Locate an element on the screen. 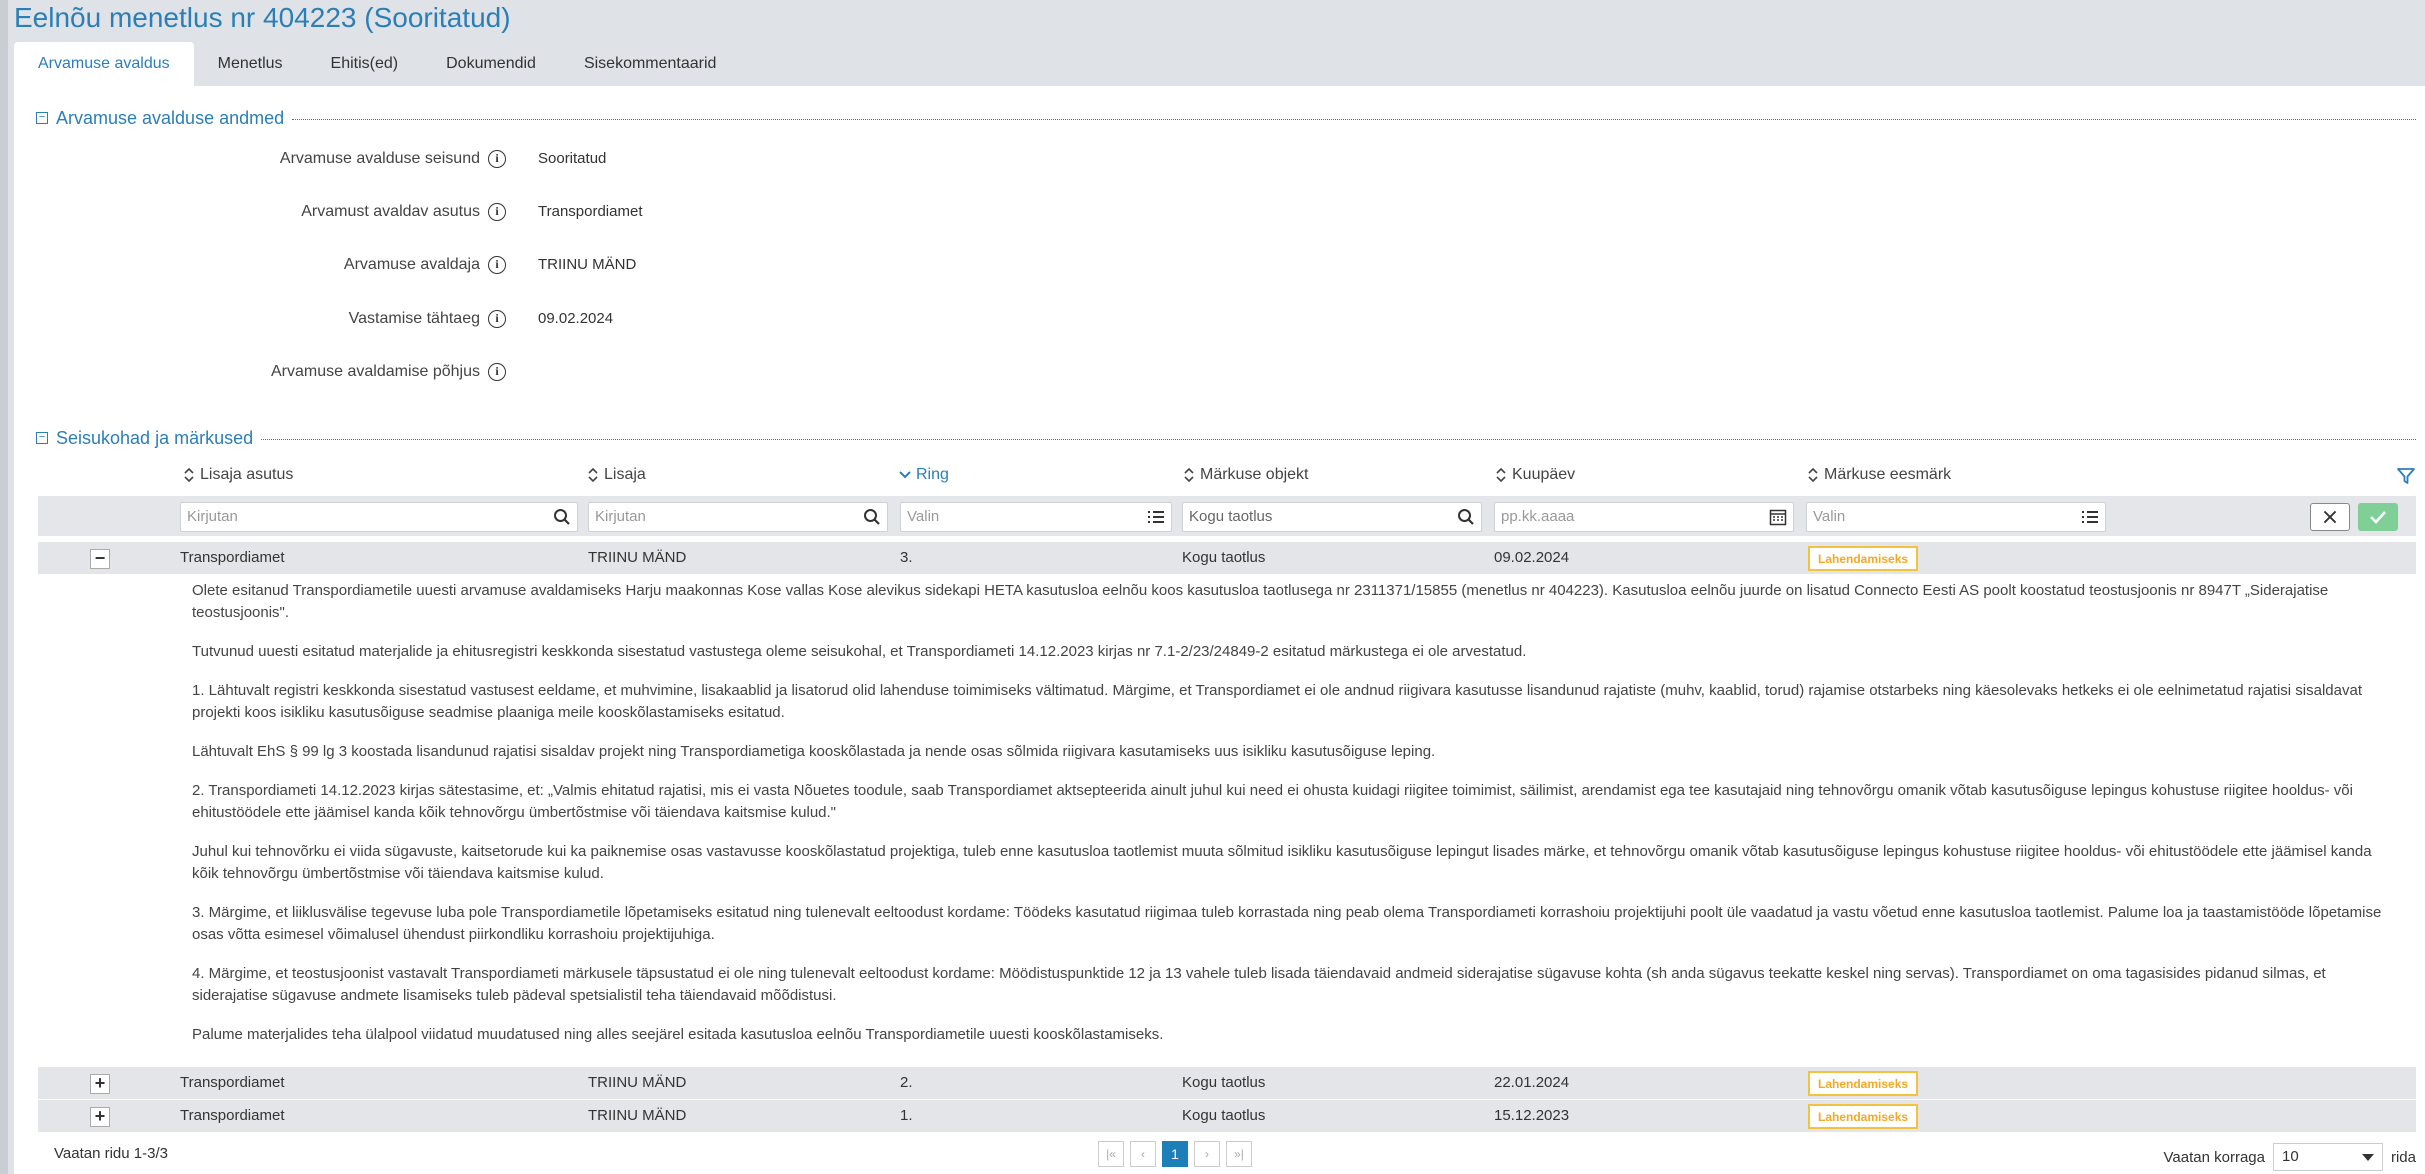 The width and height of the screenshot is (2425, 1174). filter-markuse-objekt: Kogu taotlus is located at coordinates (1332, 517).